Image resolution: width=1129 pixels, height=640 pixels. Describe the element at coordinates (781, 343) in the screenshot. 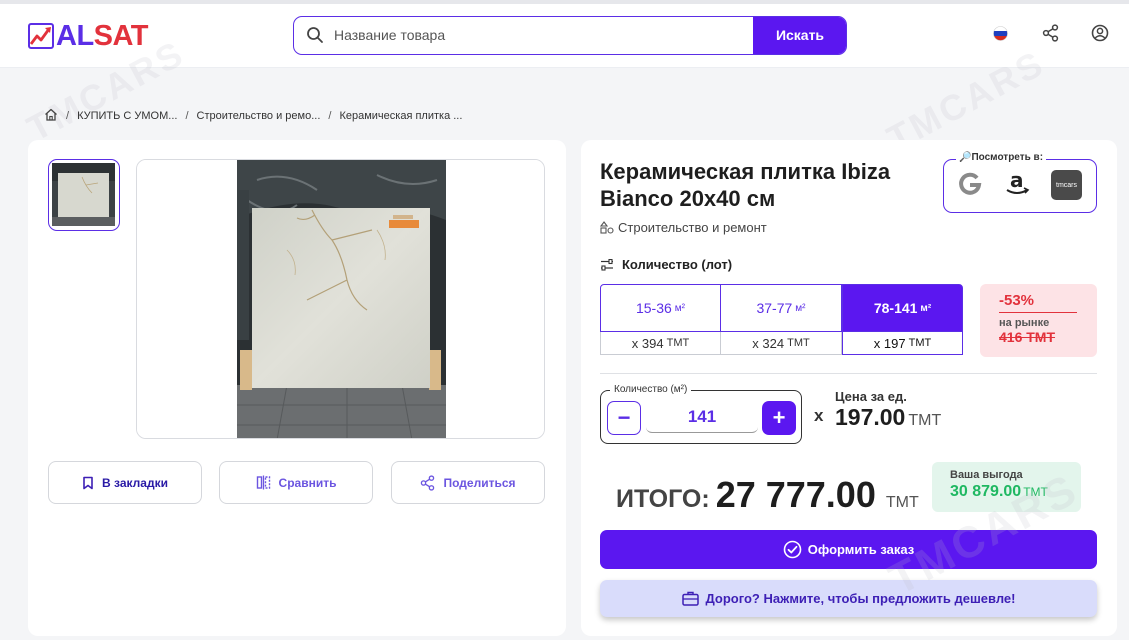

I see `tier-price: x 324 ТМТ` at that location.